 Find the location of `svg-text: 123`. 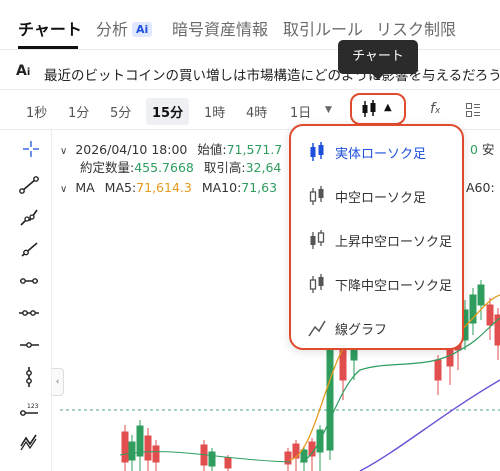

svg-text: 123 is located at coordinates (33, 406).